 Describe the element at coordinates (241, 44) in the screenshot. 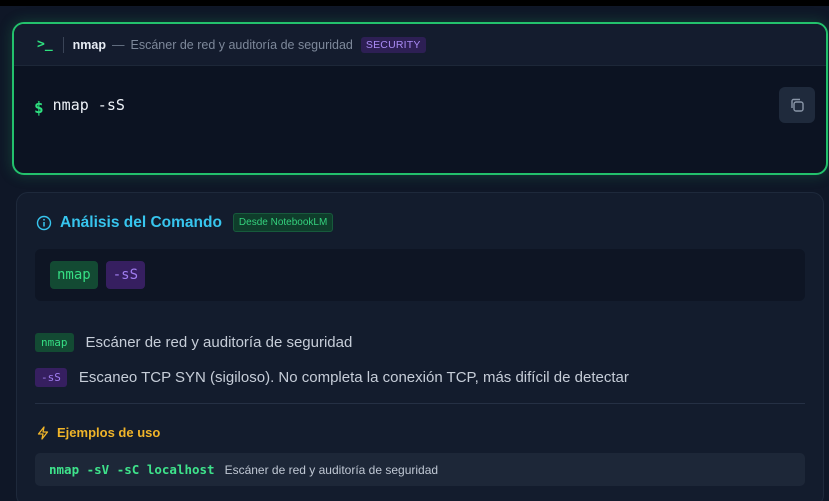

I see `tool-description: Escáner de red y auditoría de seguridad` at that location.